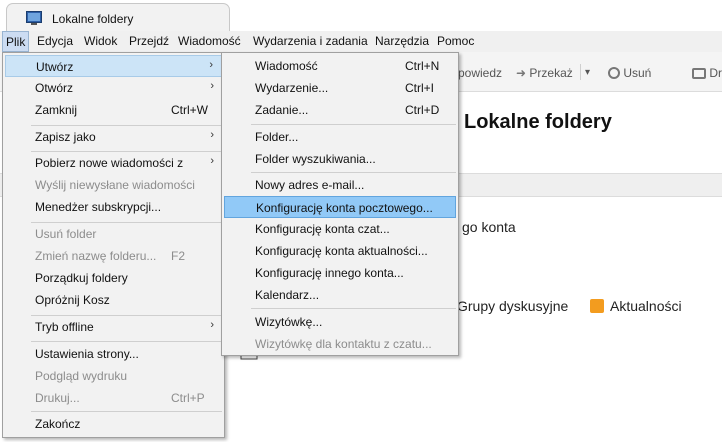  What do you see at coordinates (93, 19) in the screenshot?
I see `tab-title: Lokalne foldery` at bounding box center [93, 19].